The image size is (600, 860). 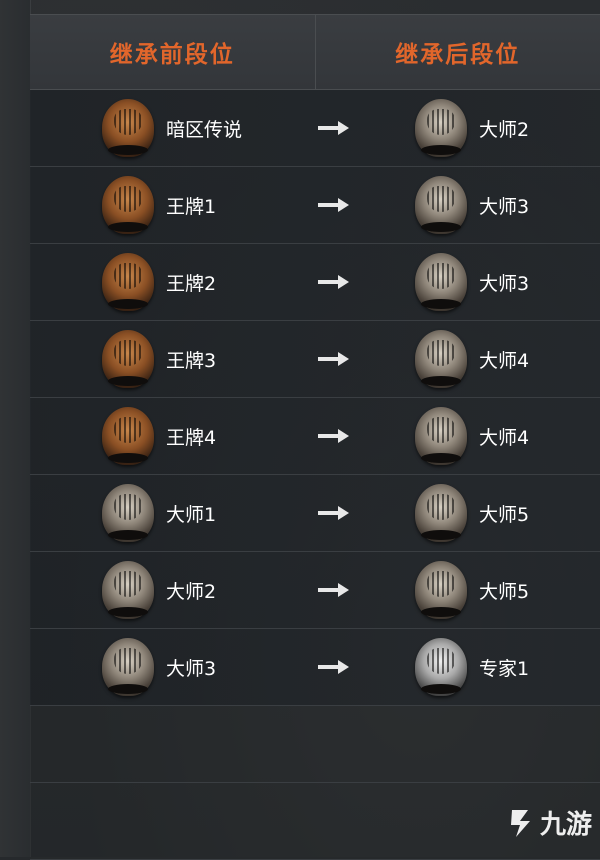 What do you see at coordinates (315, 590) in the screenshot?
I see `table-row: 大师2 大师5` at bounding box center [315, 590].